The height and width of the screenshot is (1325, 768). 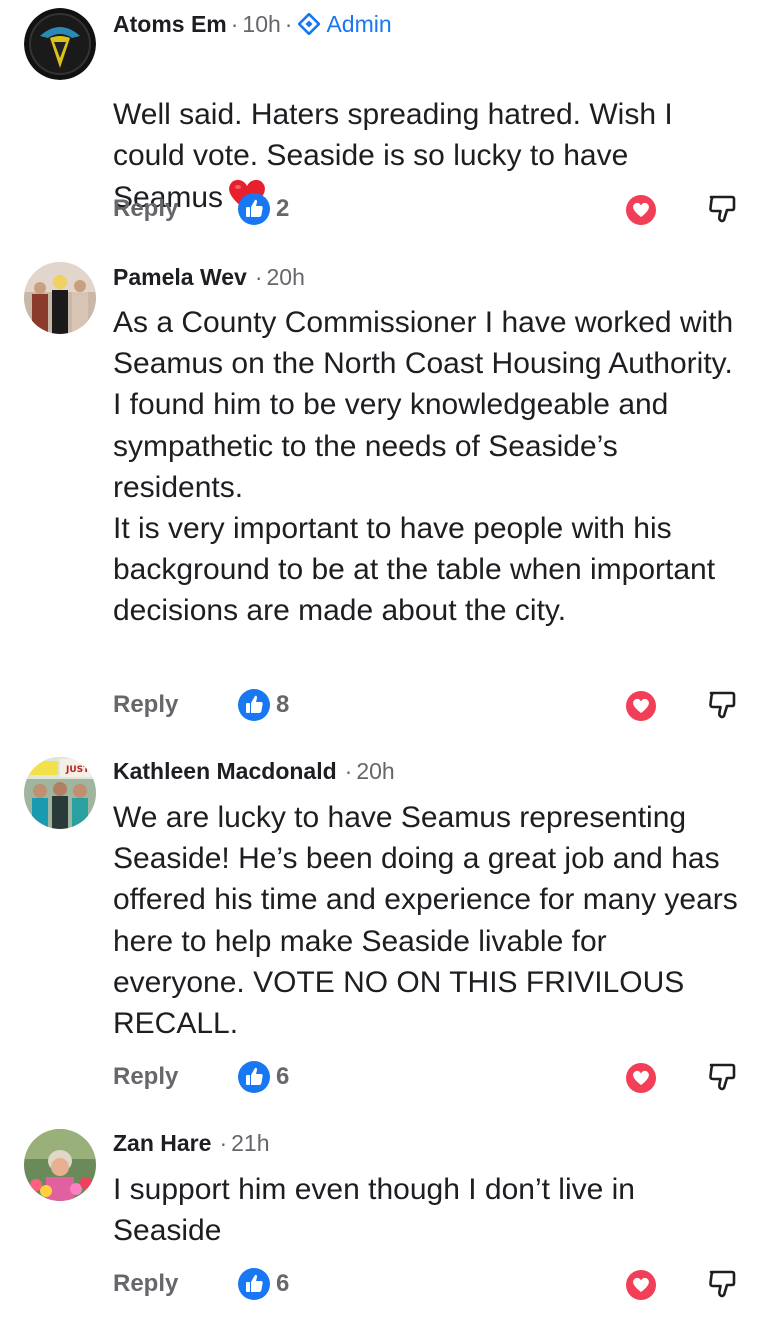 What do you see at coordinates (79, 770) in the screenshot?
I see `avatar-sign-text: JUSTI` at bounding box center [79, 770].